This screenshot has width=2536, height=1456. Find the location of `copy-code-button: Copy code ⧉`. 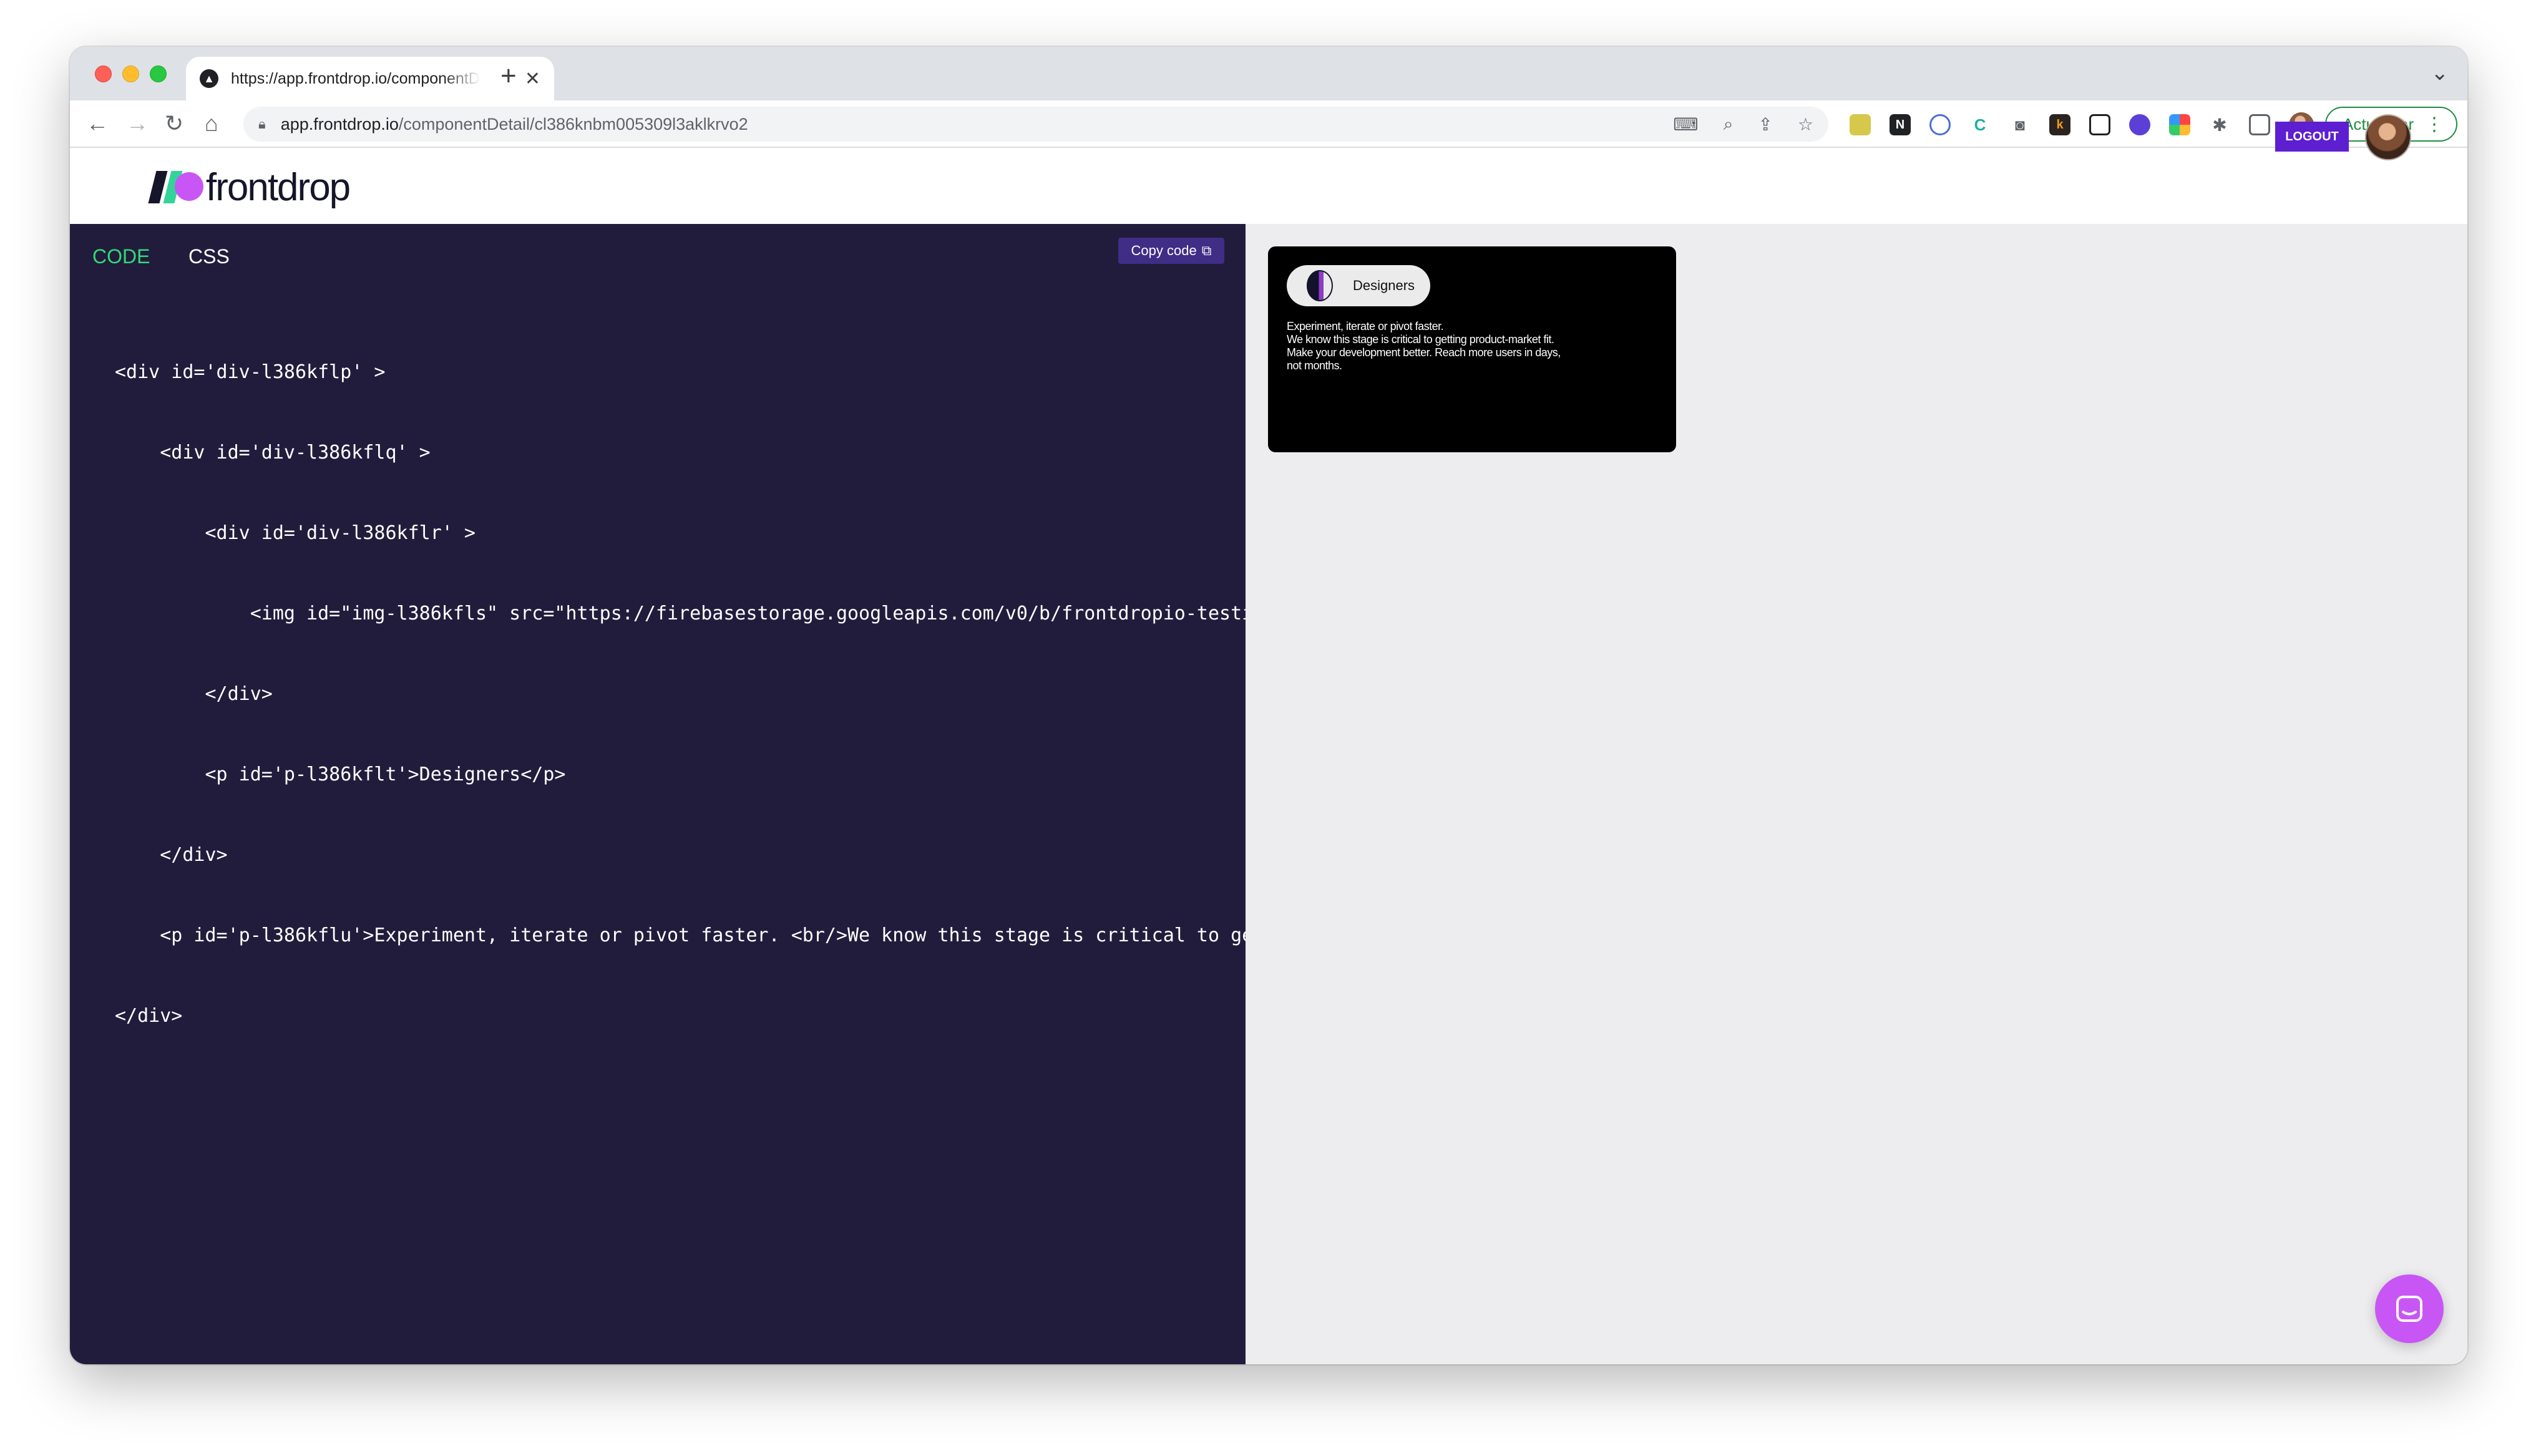

copy-code-button: Copy code ⧉ is located at coordinates (1171, 251).